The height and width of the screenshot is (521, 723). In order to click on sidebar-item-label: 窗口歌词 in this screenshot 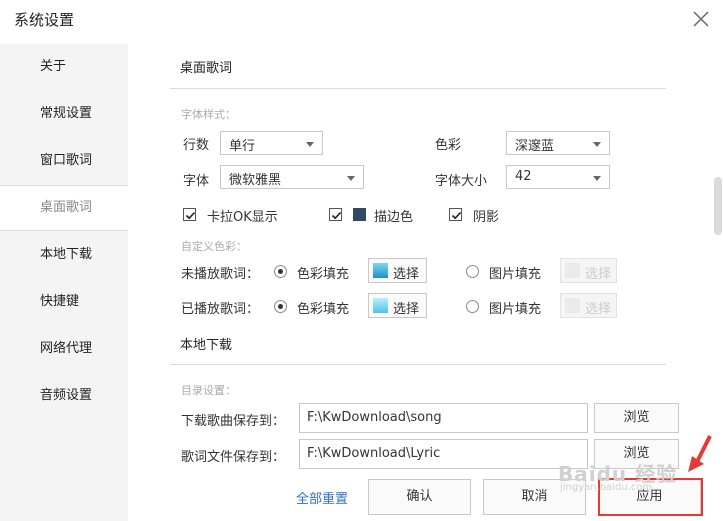, I will do `click(66, 160)`.